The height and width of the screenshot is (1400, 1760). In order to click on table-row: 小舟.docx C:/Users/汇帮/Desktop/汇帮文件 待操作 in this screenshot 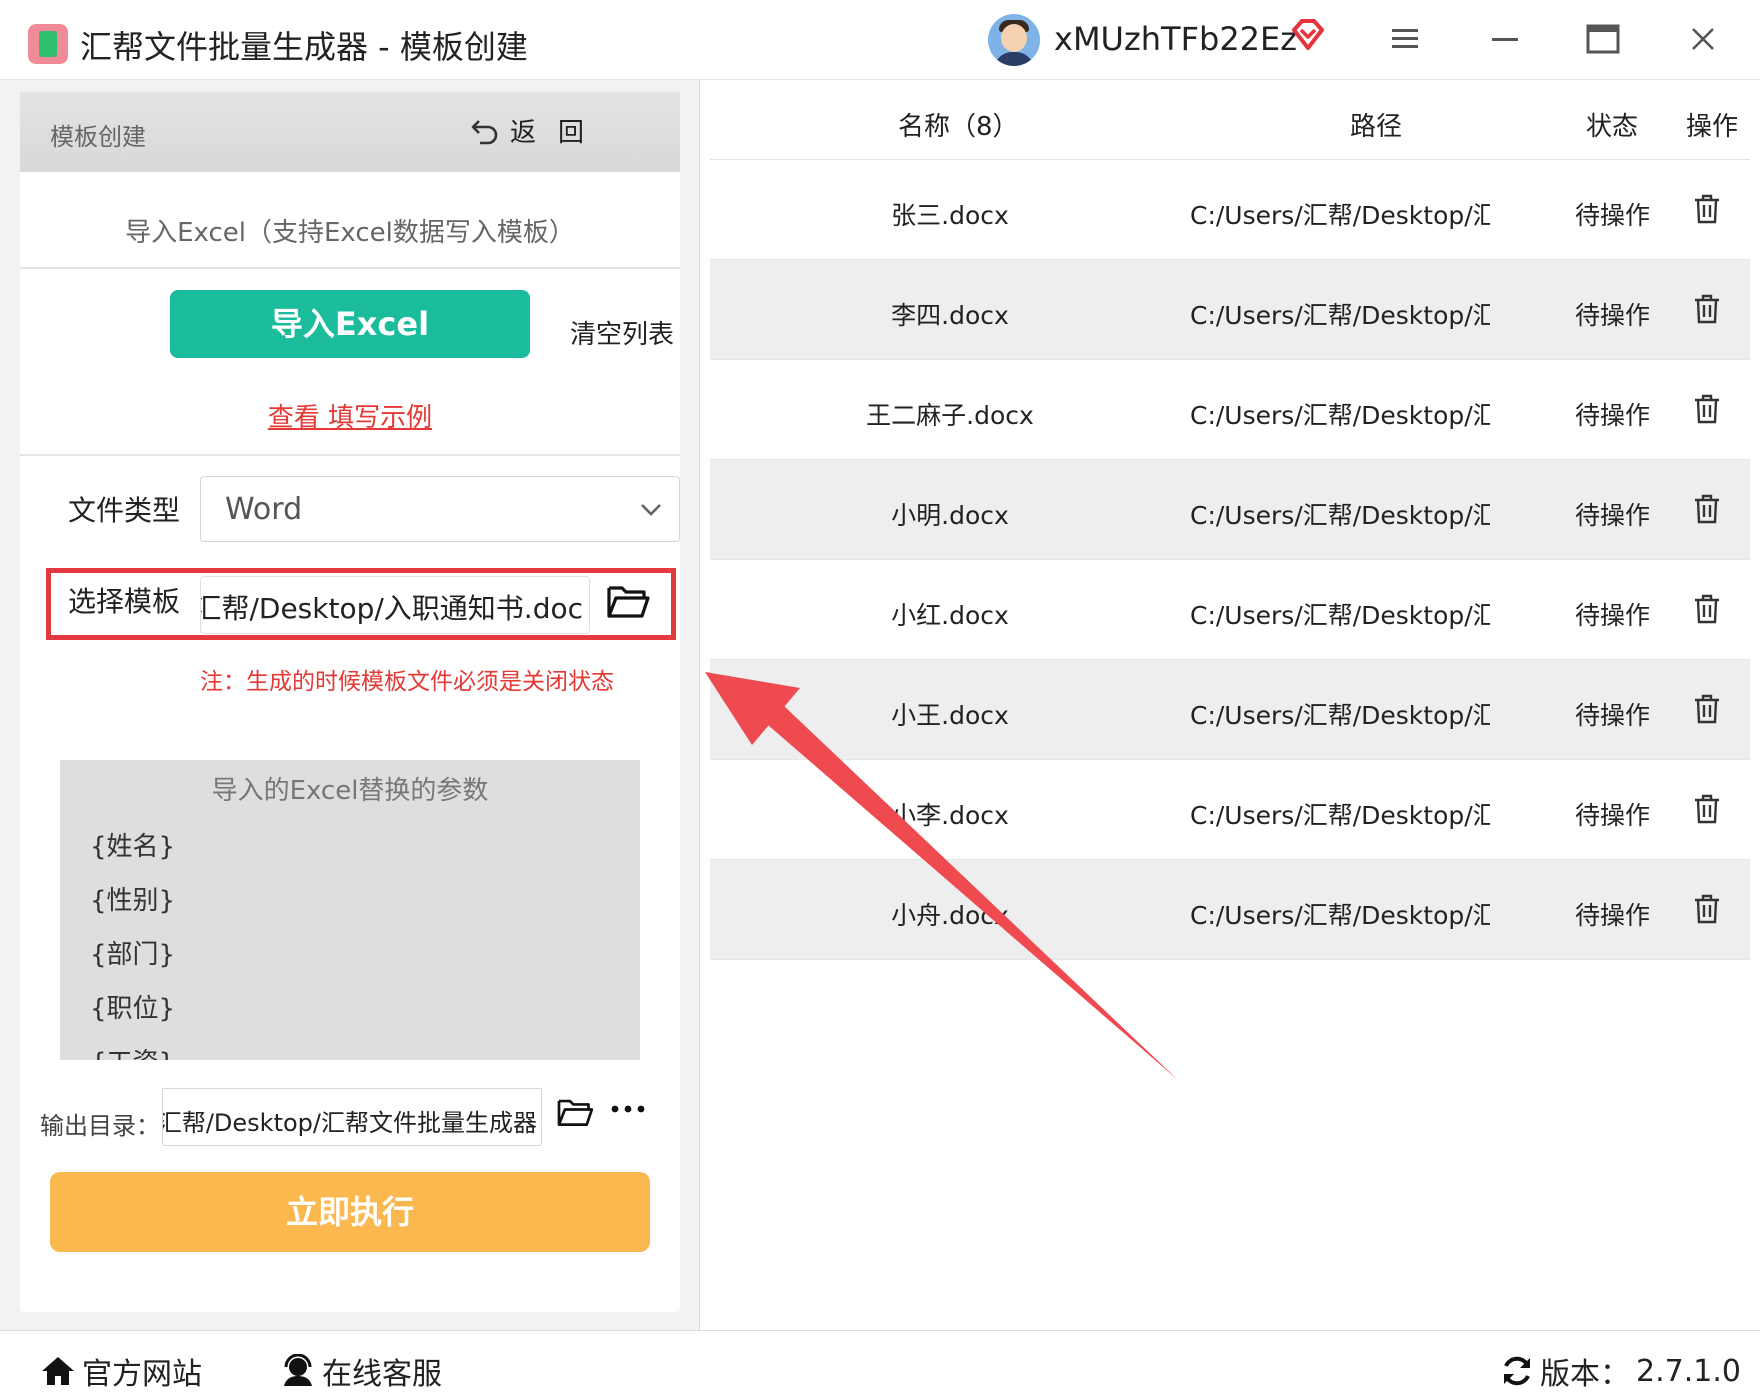, I will do `click(1230, 910)`.